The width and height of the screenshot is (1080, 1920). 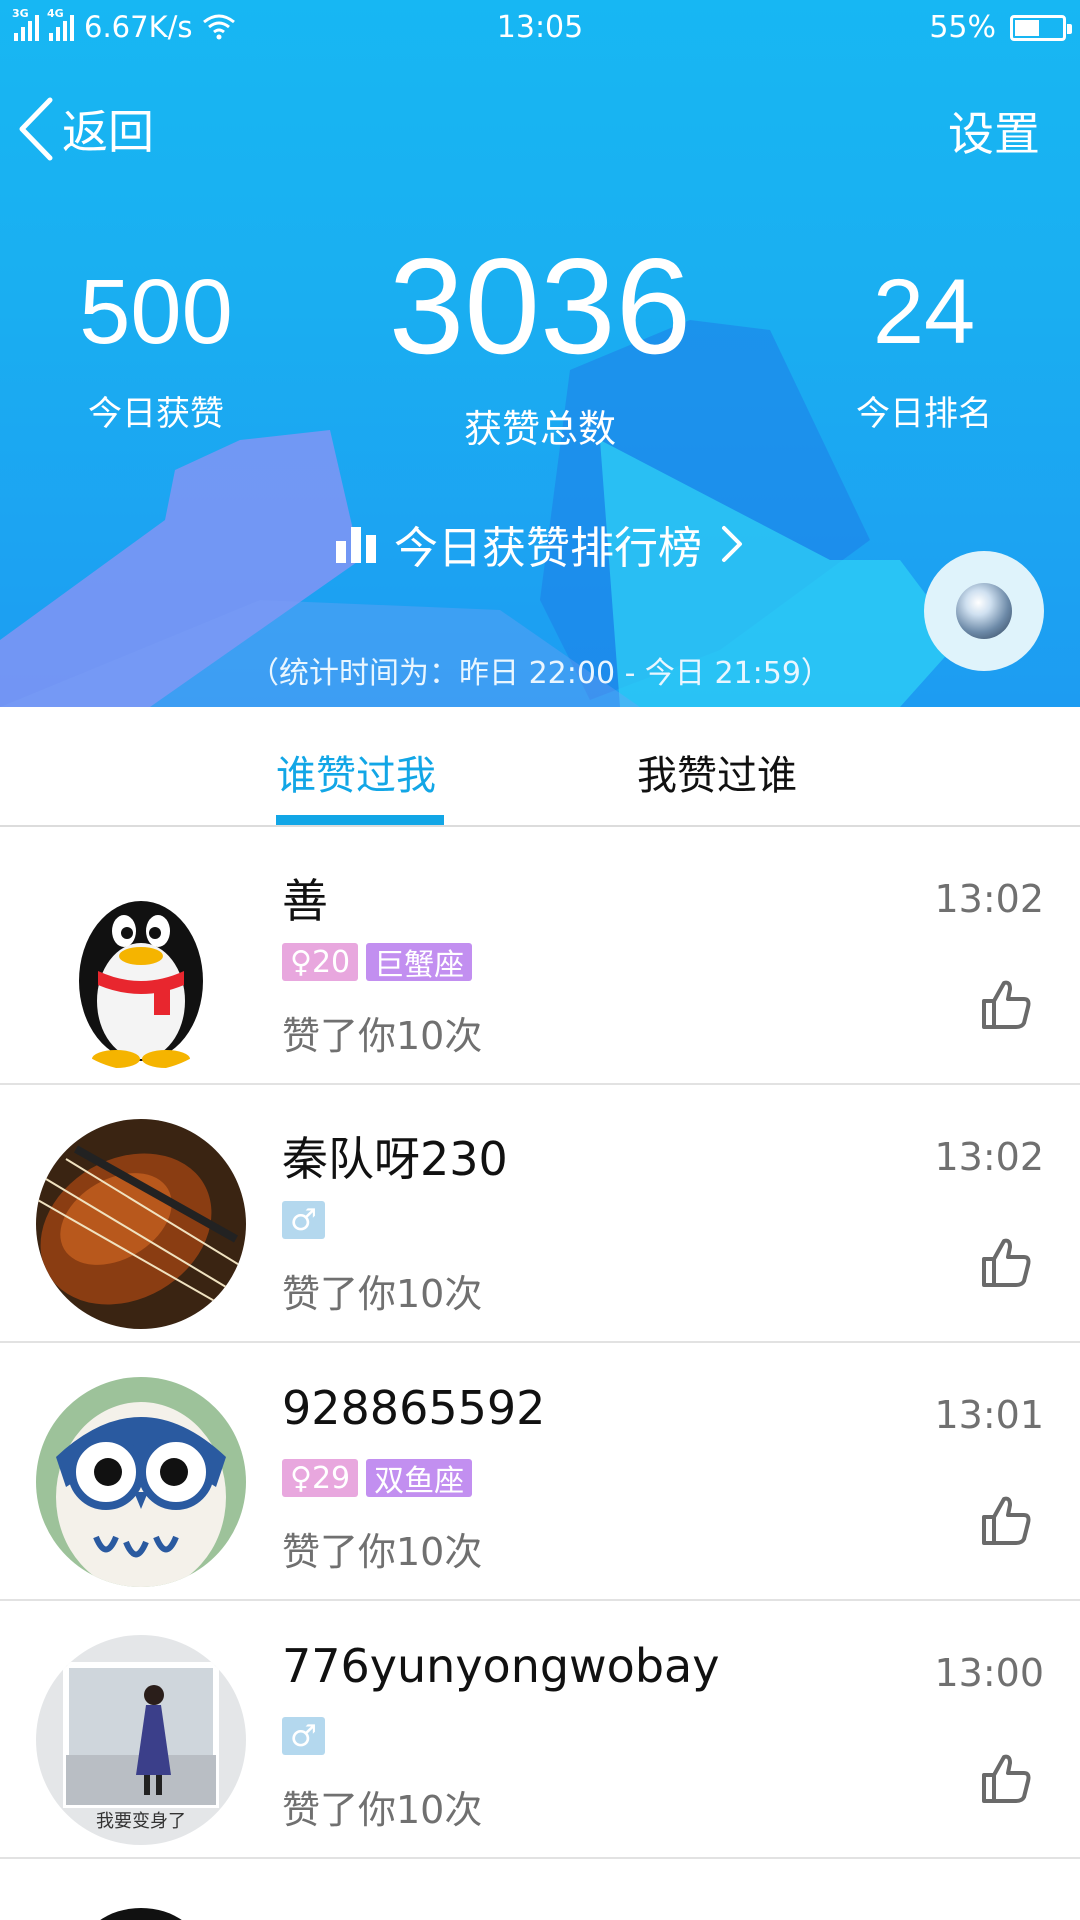 What do you see at coordinates (108, 132) in the screenshot?
I see `back-label: 返回` at bounding box center [108, 132].